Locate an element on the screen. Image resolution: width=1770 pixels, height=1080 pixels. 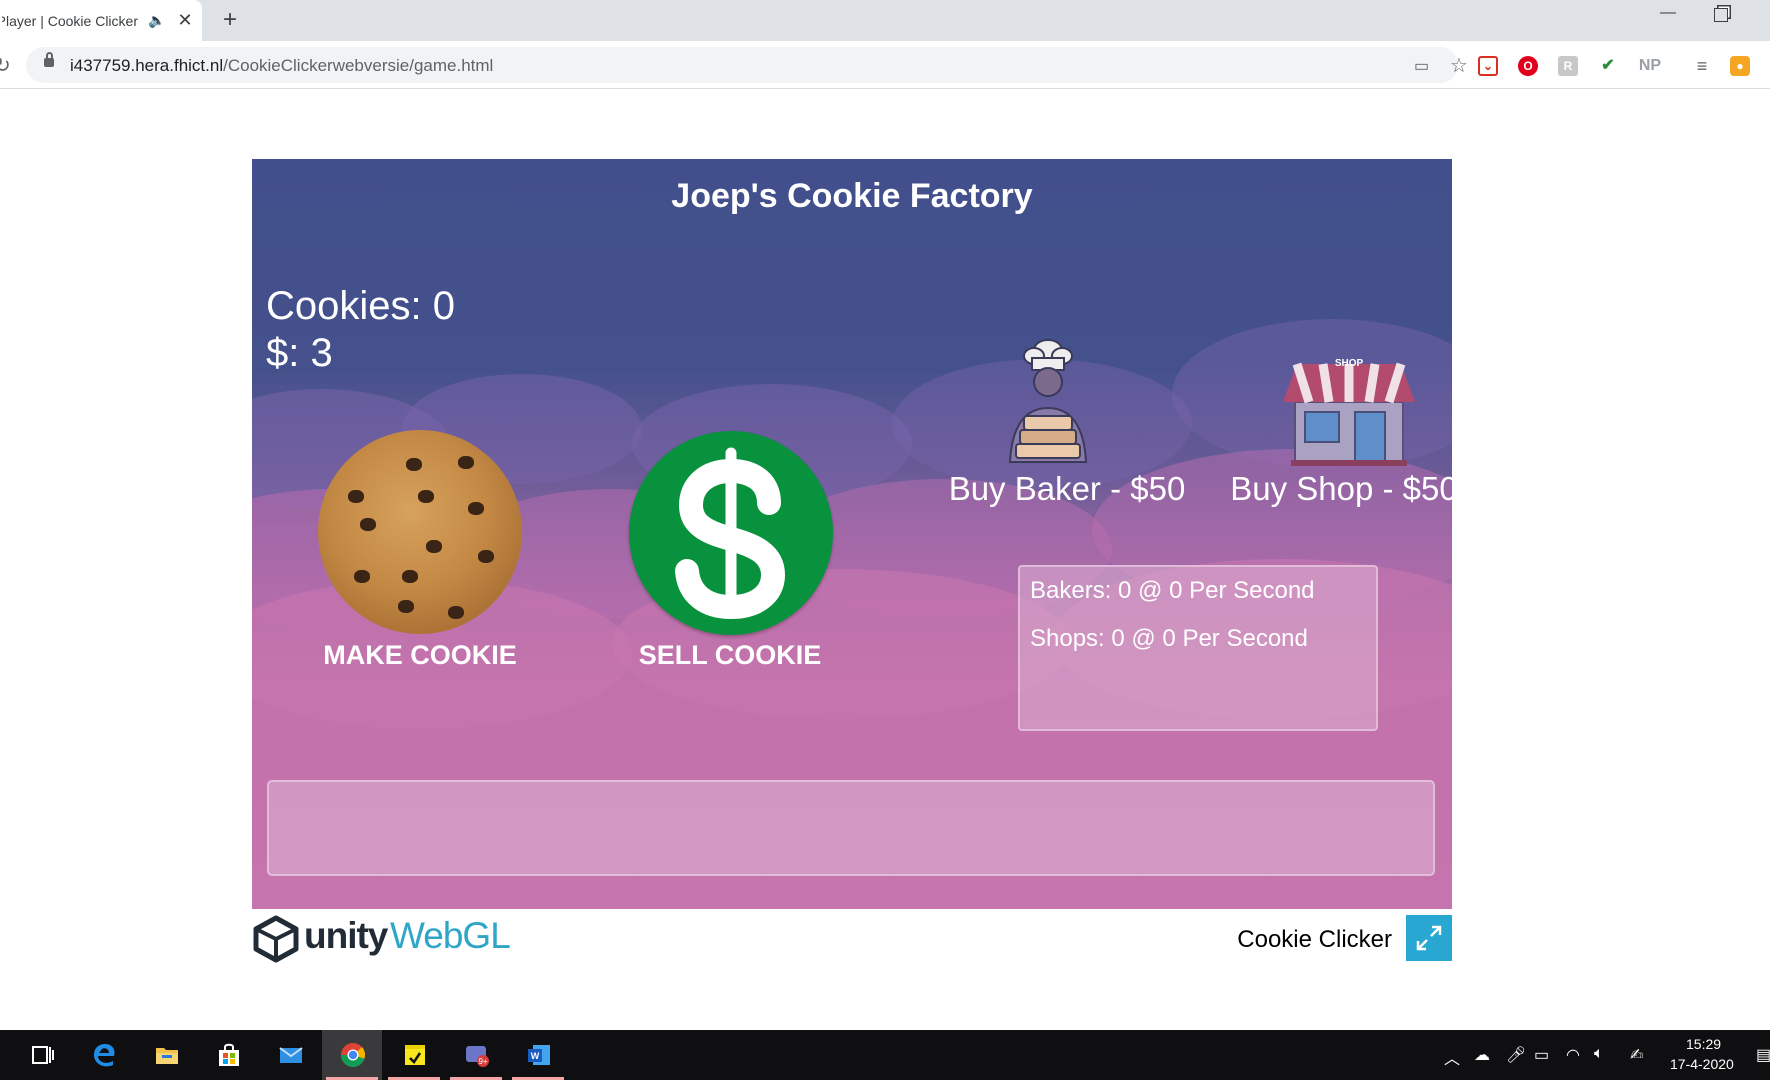
browser-tab: WebGL Player | Cookie Clicker 🔈 ✕ is located at coordinates (101, 20).